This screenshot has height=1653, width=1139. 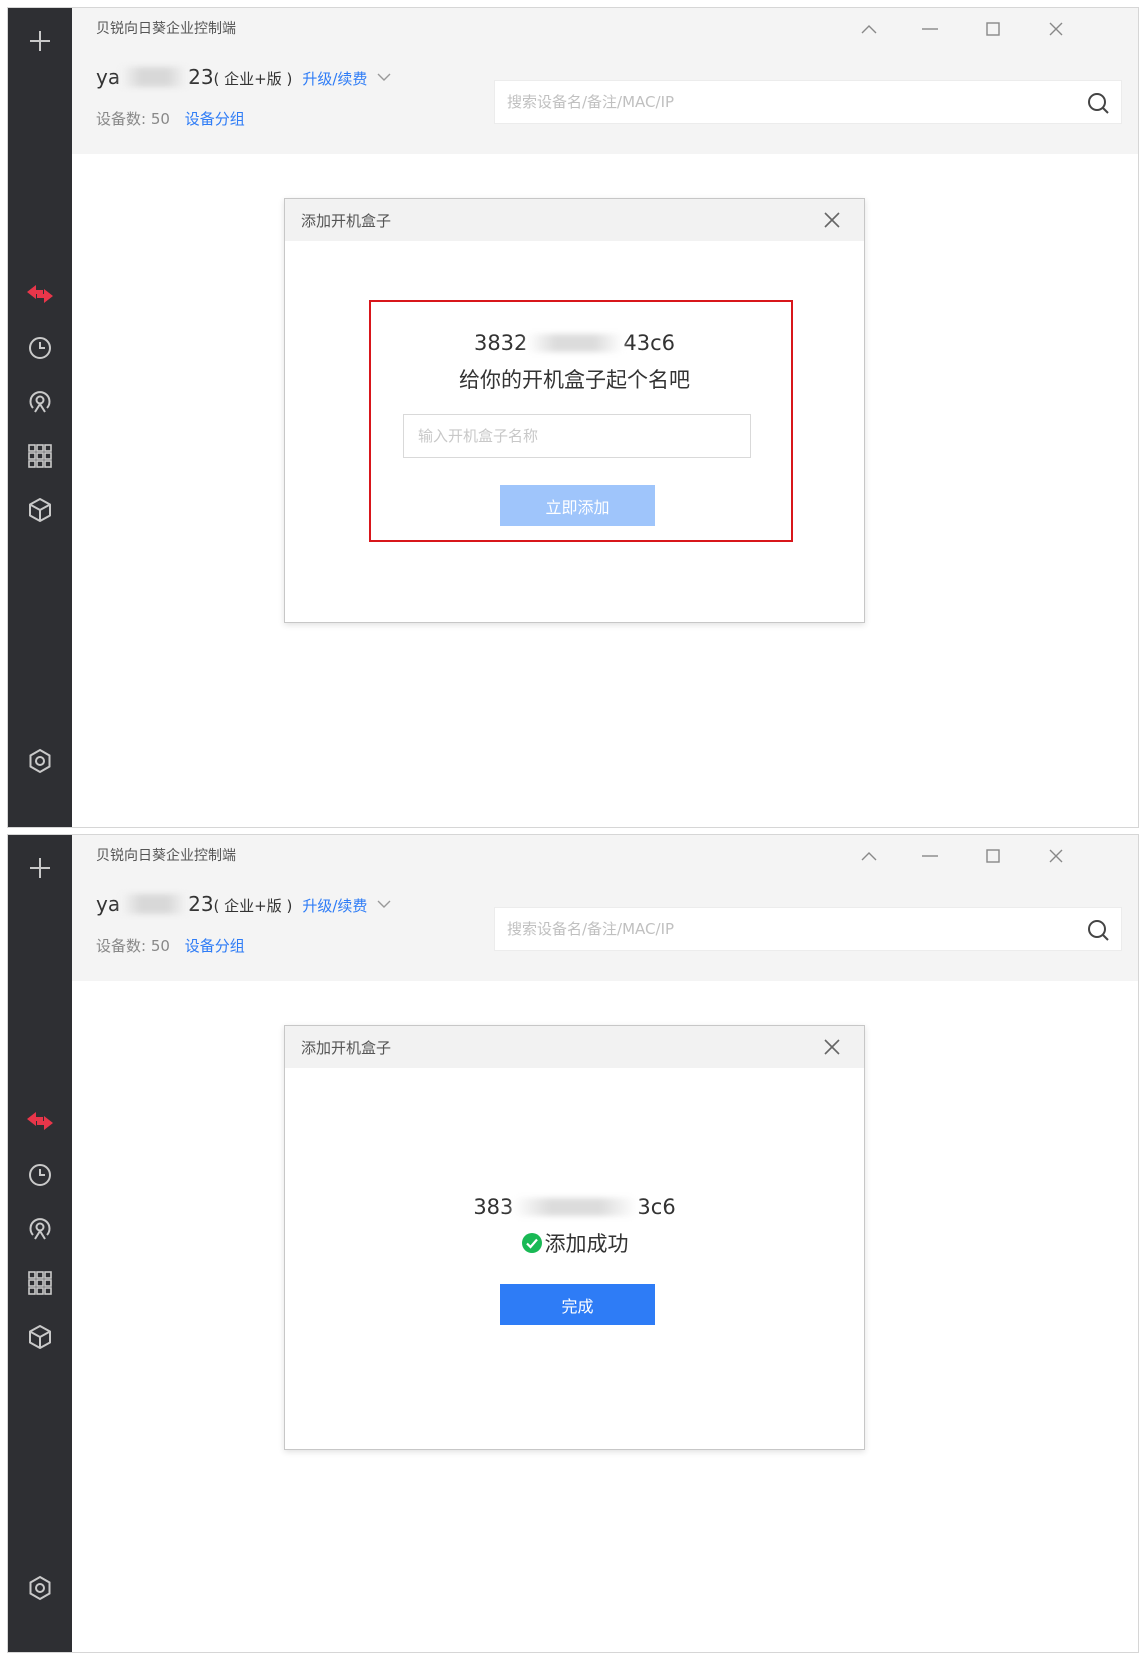 I want to click on box-name-input, so click(x=577, y=436).